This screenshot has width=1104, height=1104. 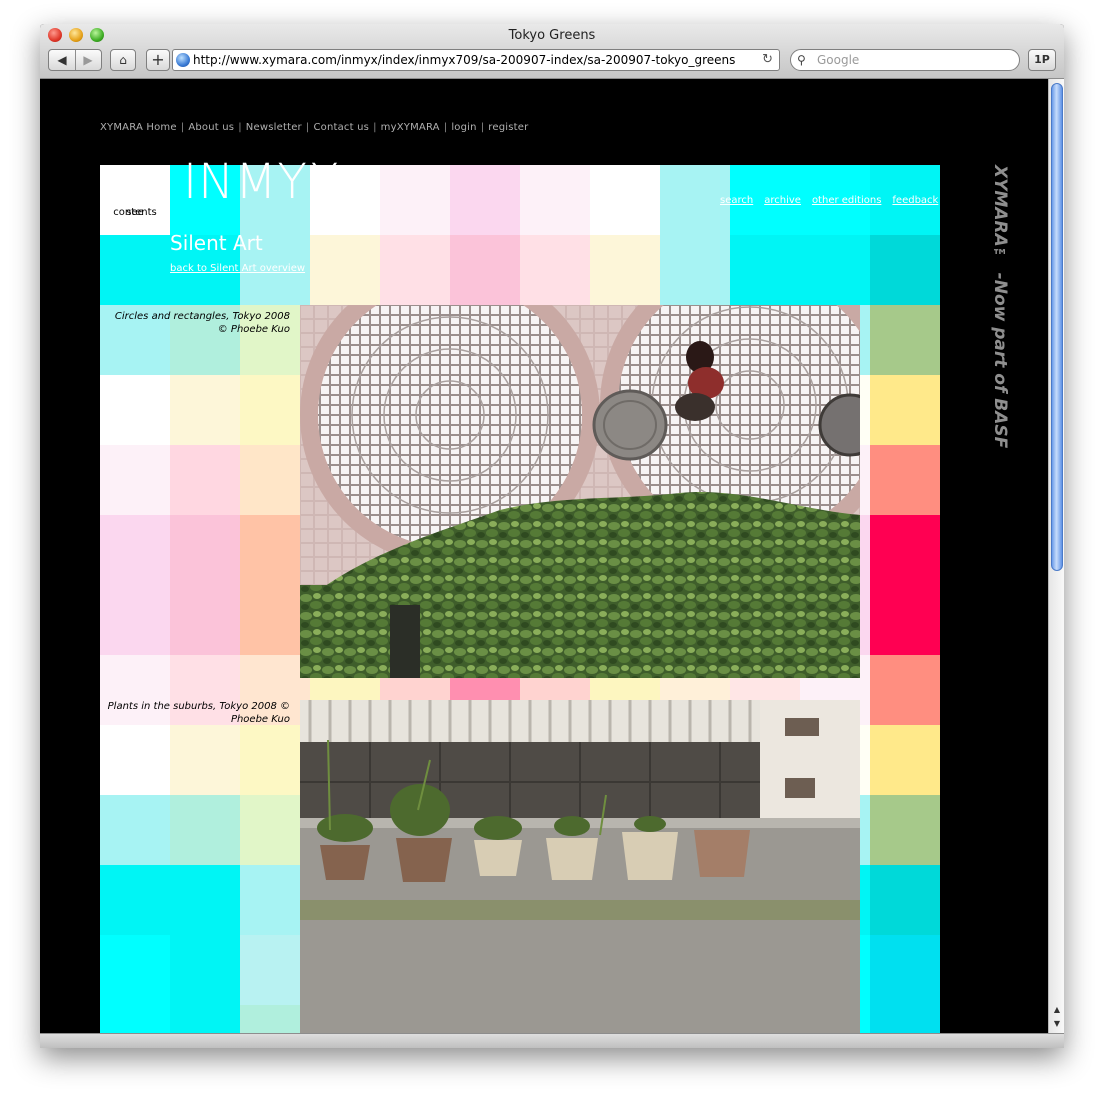 I want to click on link-feedback: feedback, so click(x=915, y=200).